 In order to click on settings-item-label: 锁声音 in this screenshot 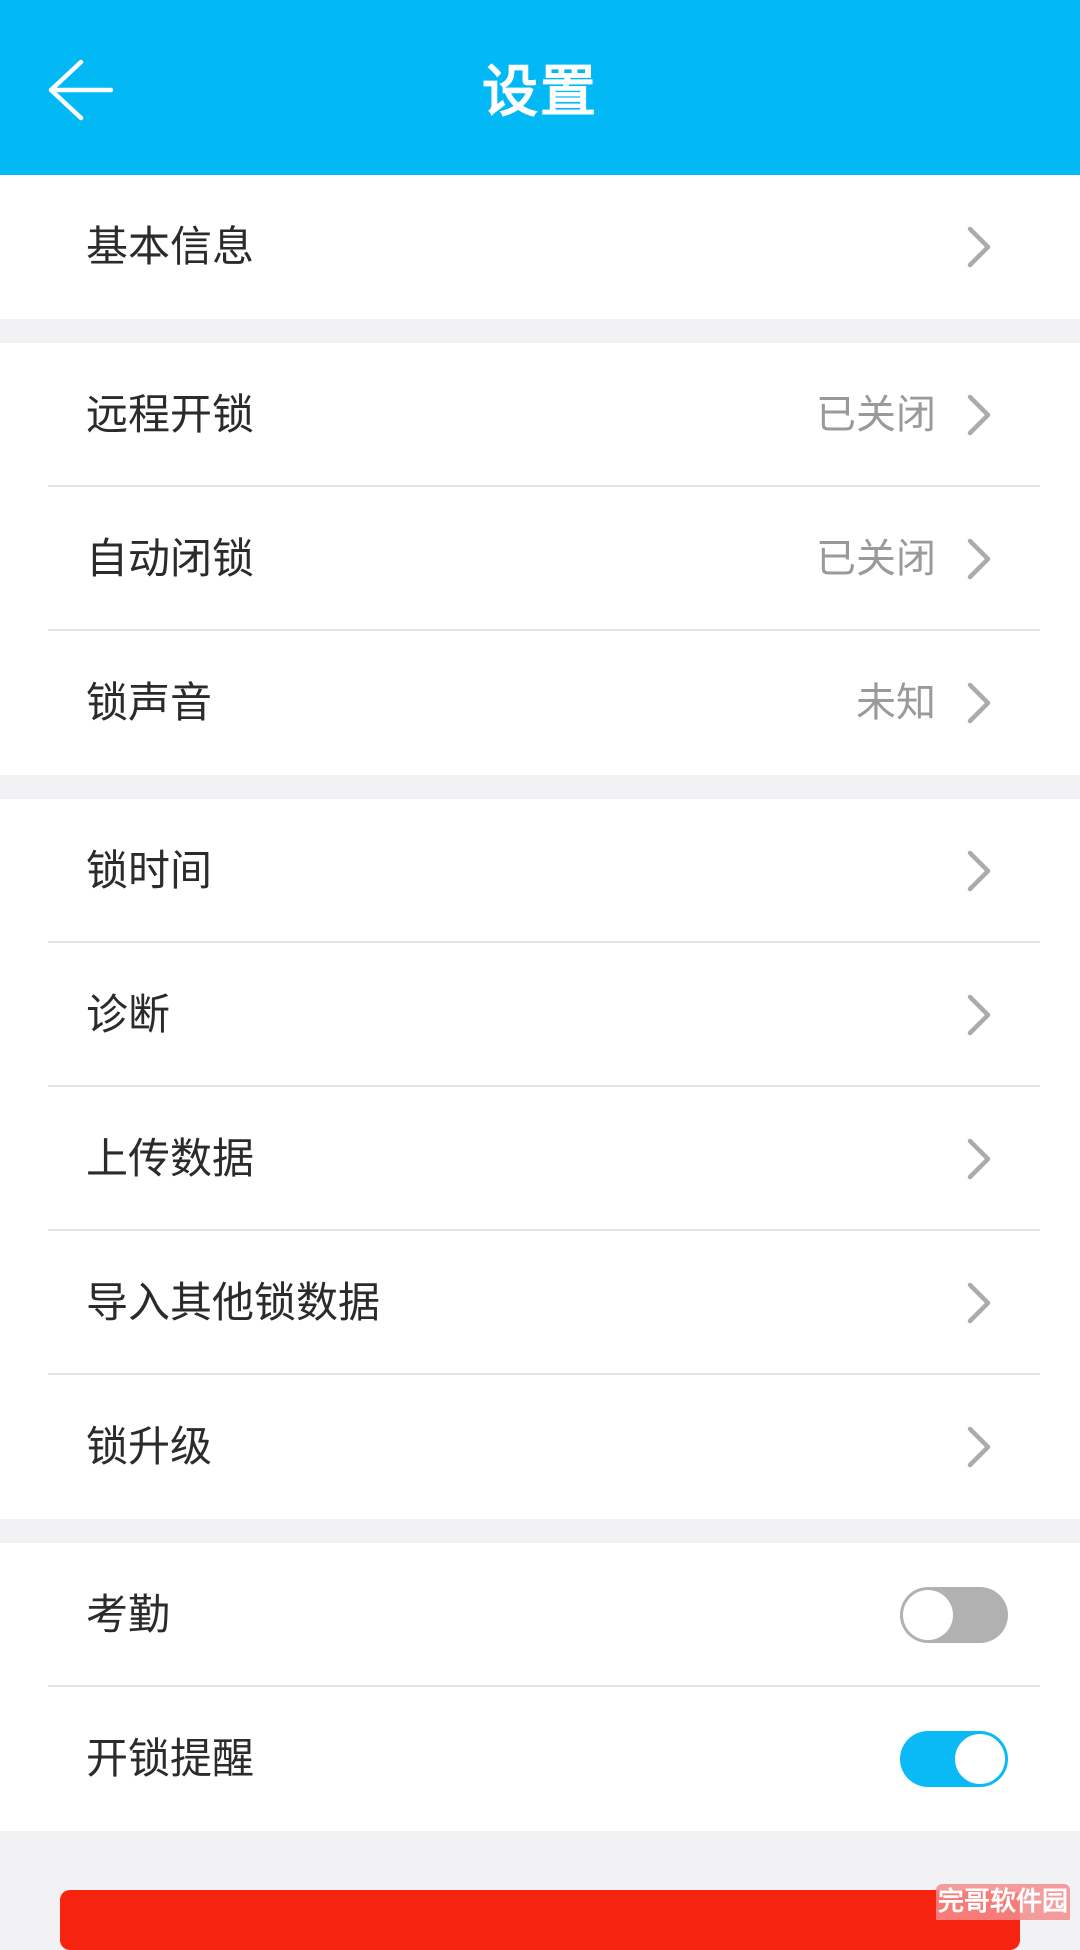, I will do `click(149, 702)`.